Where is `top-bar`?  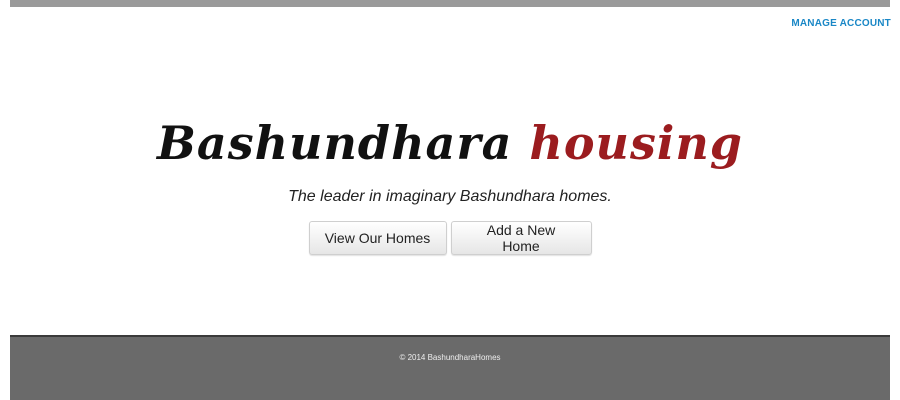 top-bar is located at coordinates (450, 3).